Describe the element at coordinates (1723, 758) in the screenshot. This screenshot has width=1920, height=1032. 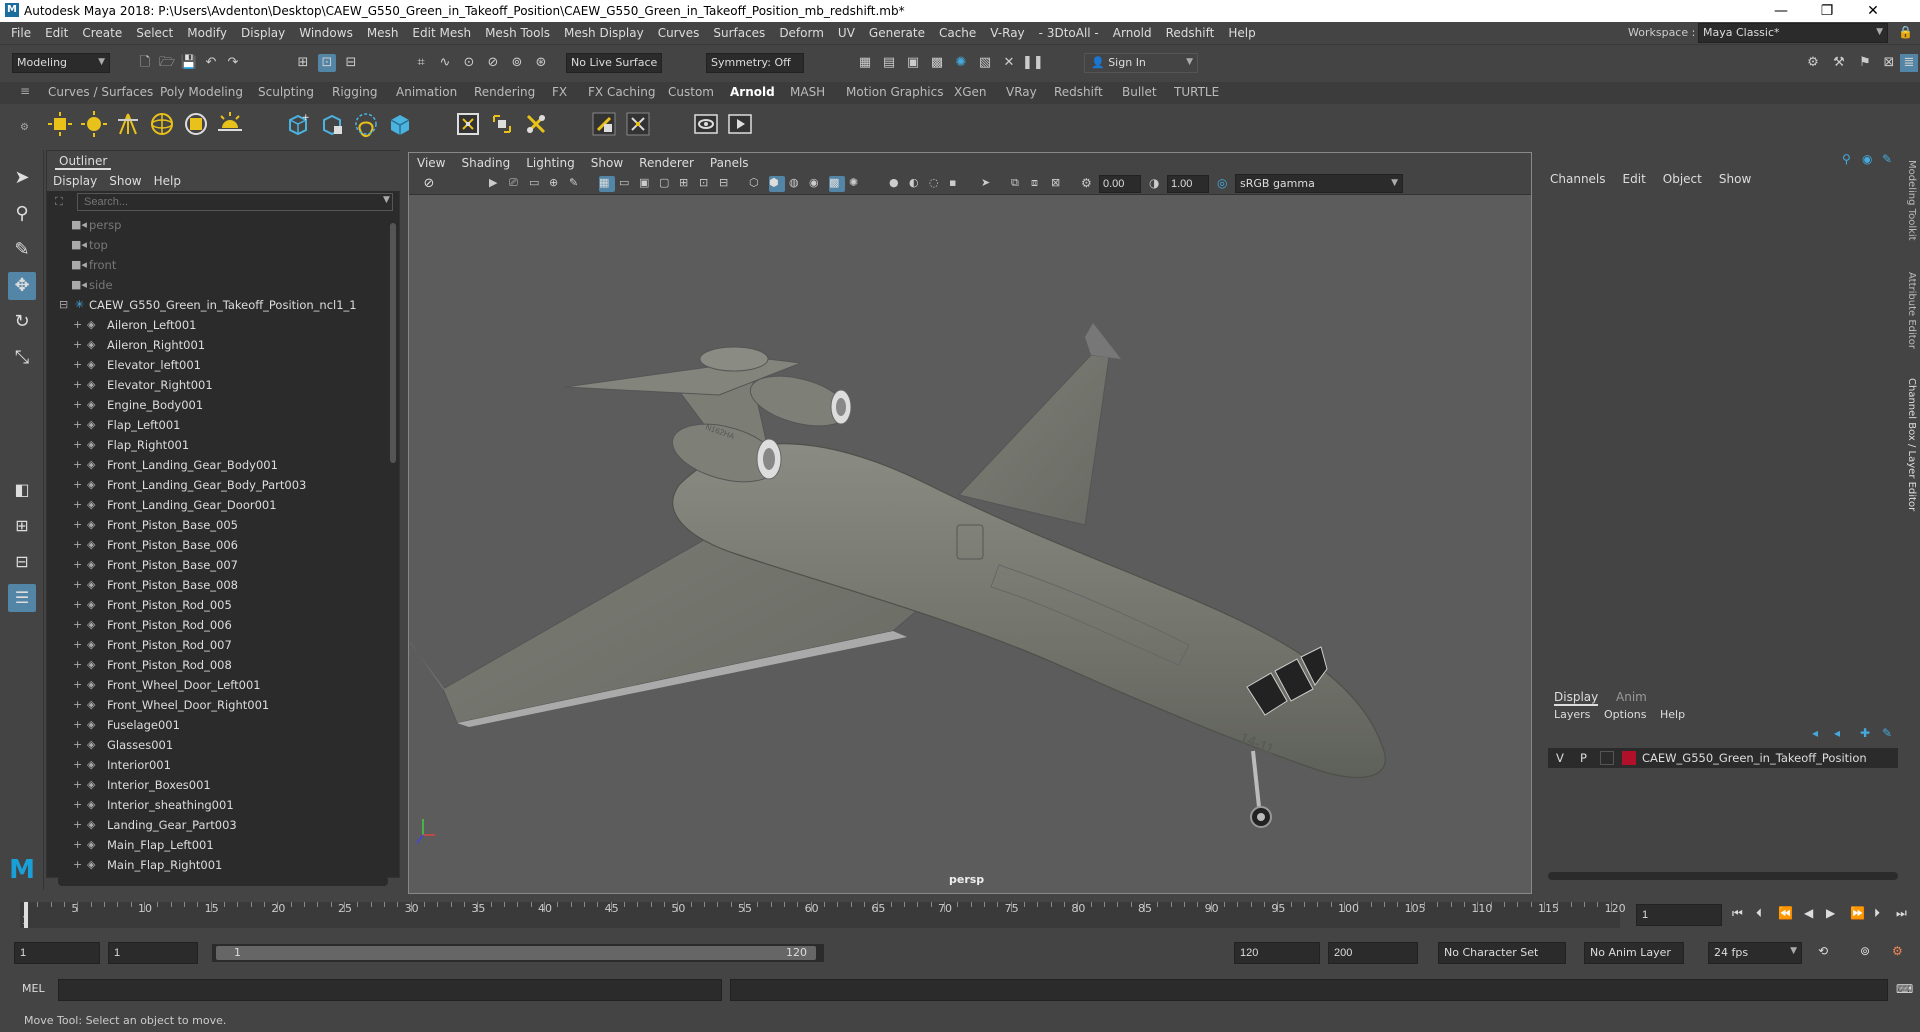
I see `layer-row: V P CAEW_G550_Green_in_Takeoff_Position` at that location.